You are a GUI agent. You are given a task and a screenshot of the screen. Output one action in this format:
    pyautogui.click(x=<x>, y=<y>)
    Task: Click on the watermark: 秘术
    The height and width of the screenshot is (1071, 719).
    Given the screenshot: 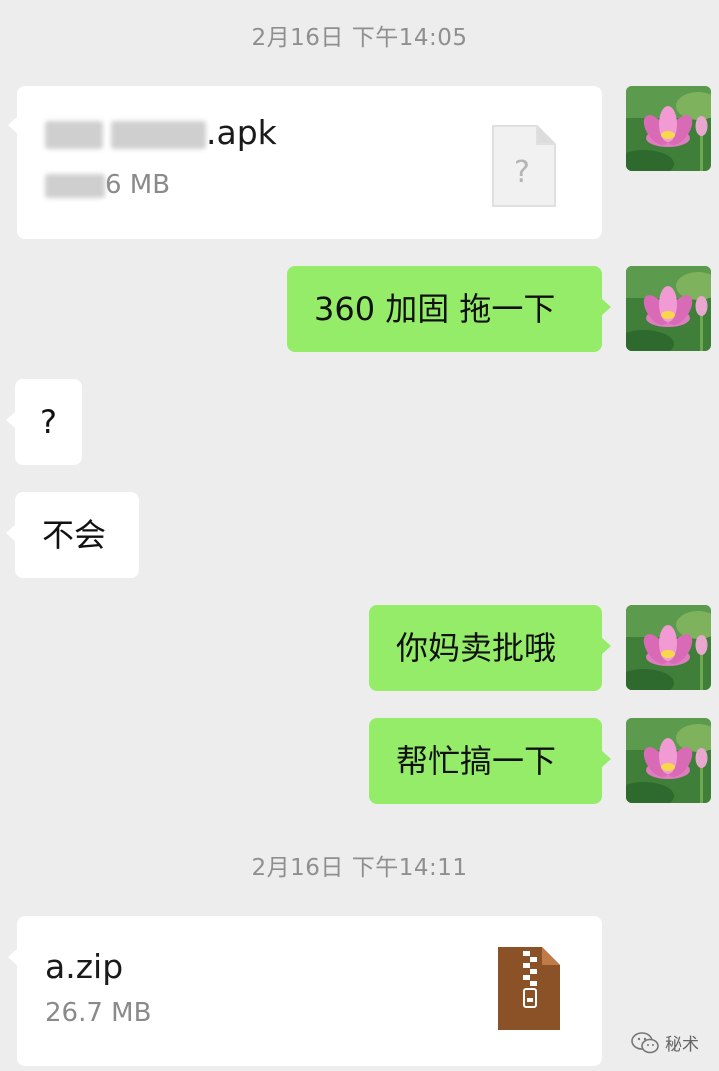 What is the action you would take?
    pyautogui.click(x=665, y=1042)
    